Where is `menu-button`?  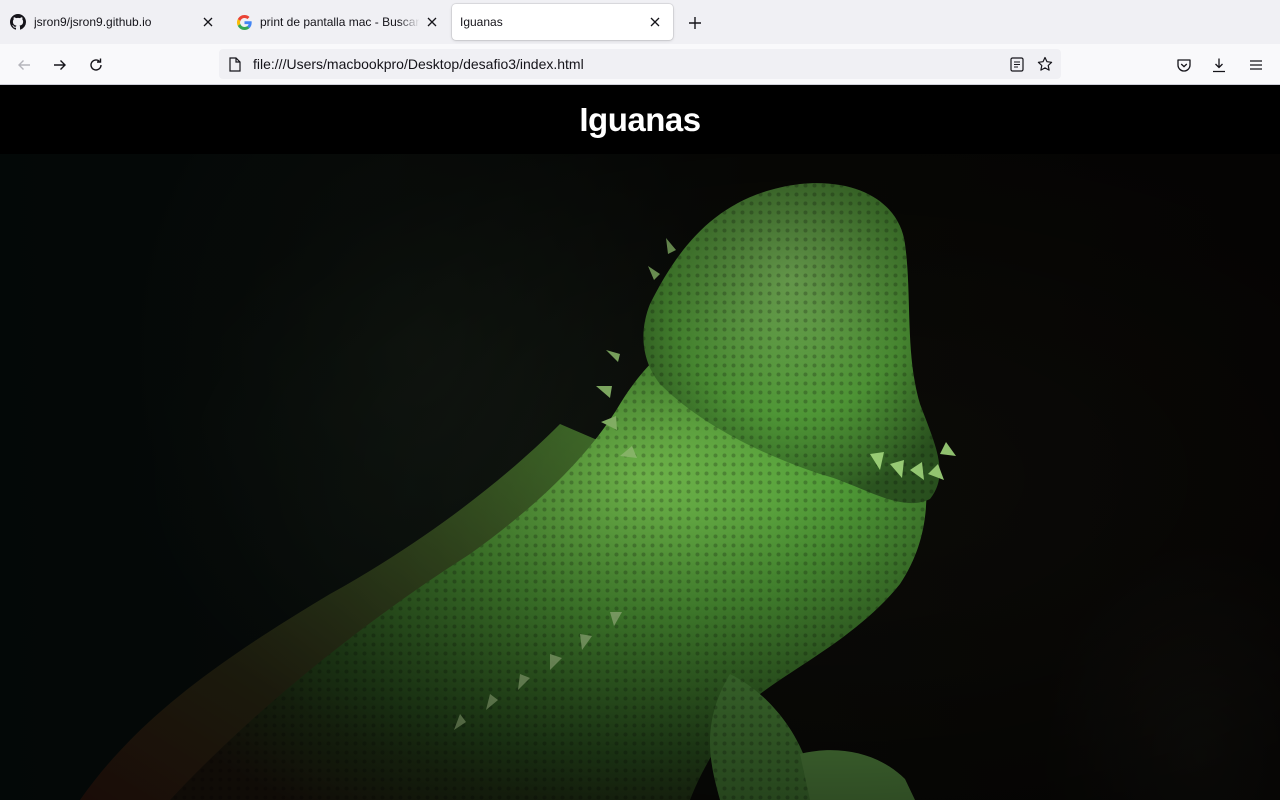 menu-button is located at coordinates (1256, 65).